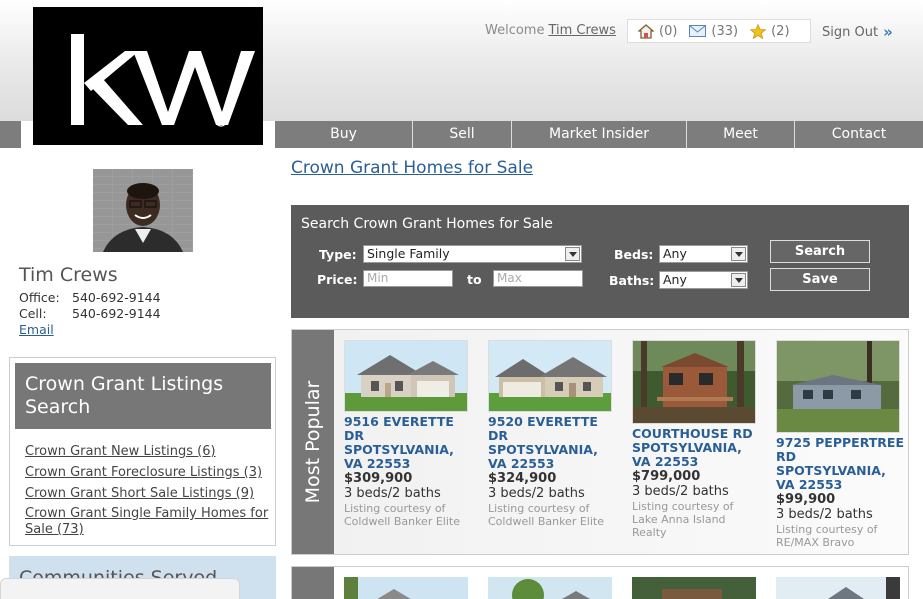  Describe the element at coordinates (472, 254) in the screenshot. I see `type-select: Single Family` at that location.